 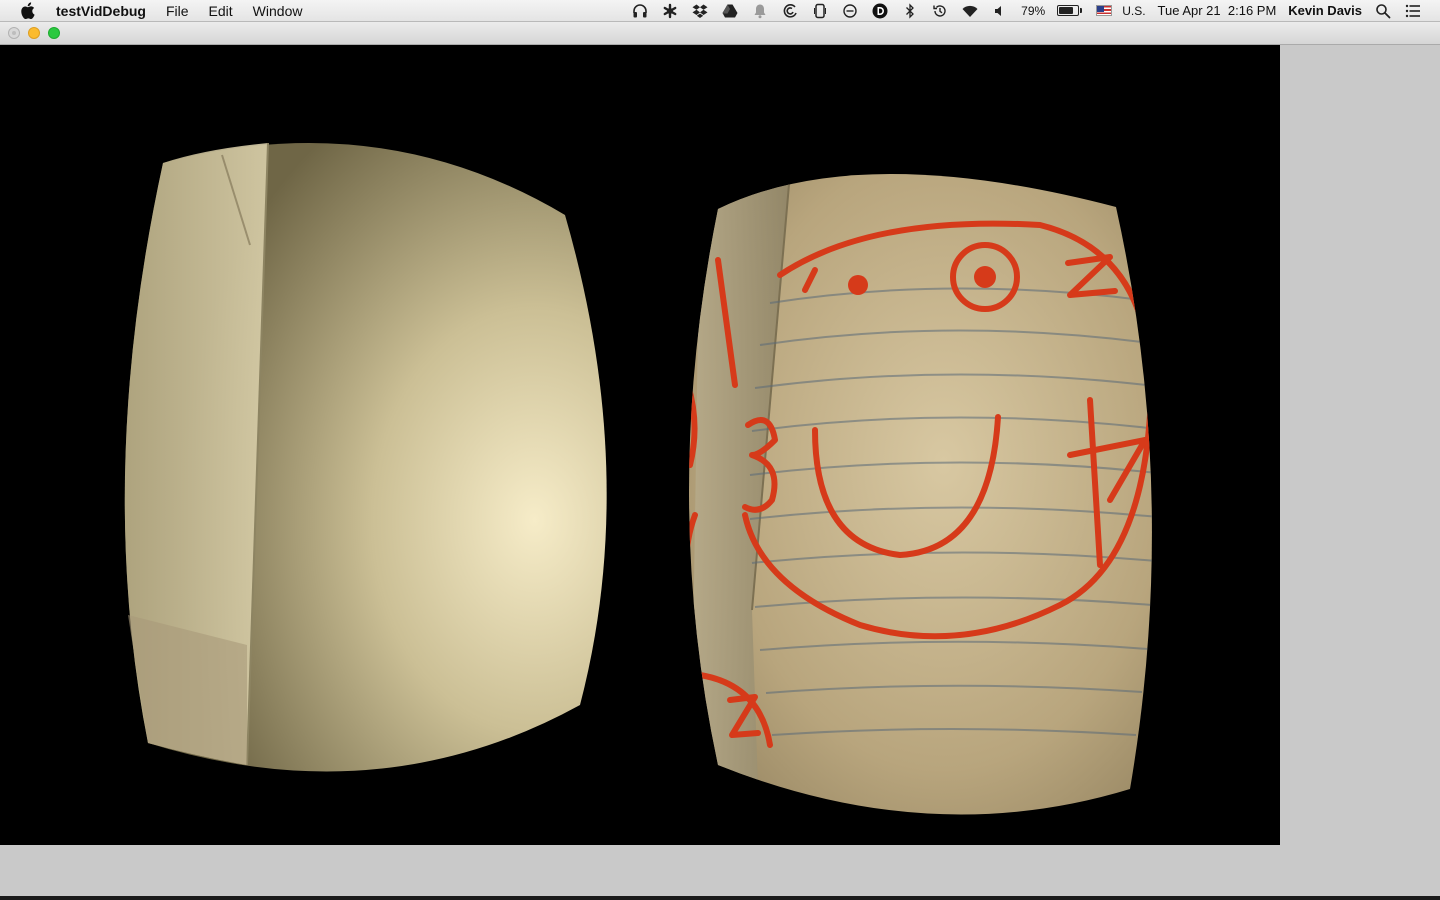 What do you see at coordinates (104, 11) in the screenshot?
I see `app-menu: testVidDebug` at bounding box center [104, 11].